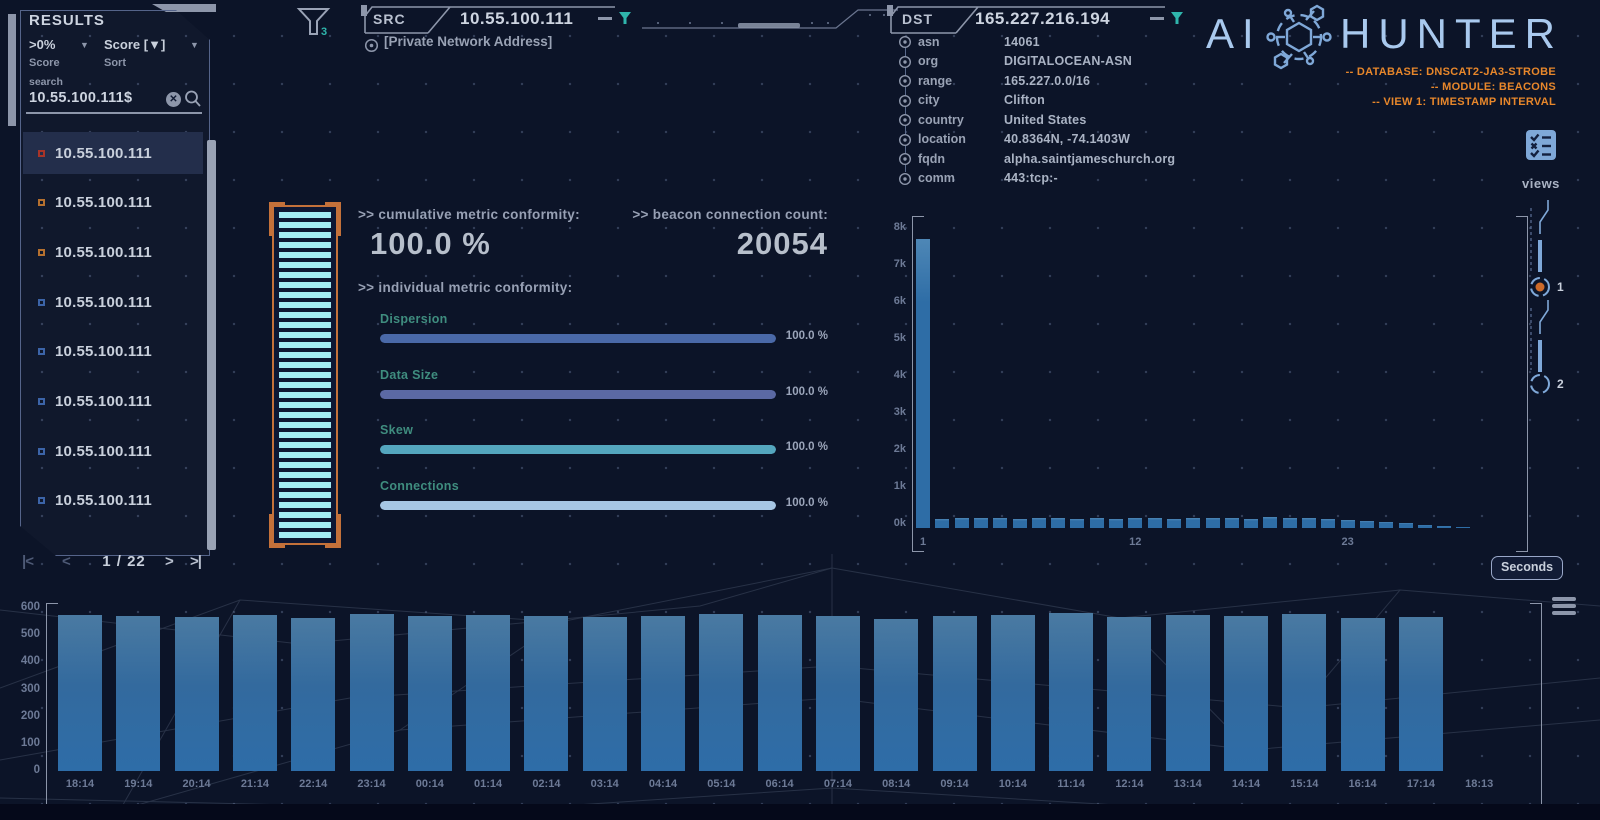 The width and height of the screenshot is (1600, 820). Describe the element at coordinates (1177, 18) in the screenshot. I see `dst-filter-funnel-icon` at that location.